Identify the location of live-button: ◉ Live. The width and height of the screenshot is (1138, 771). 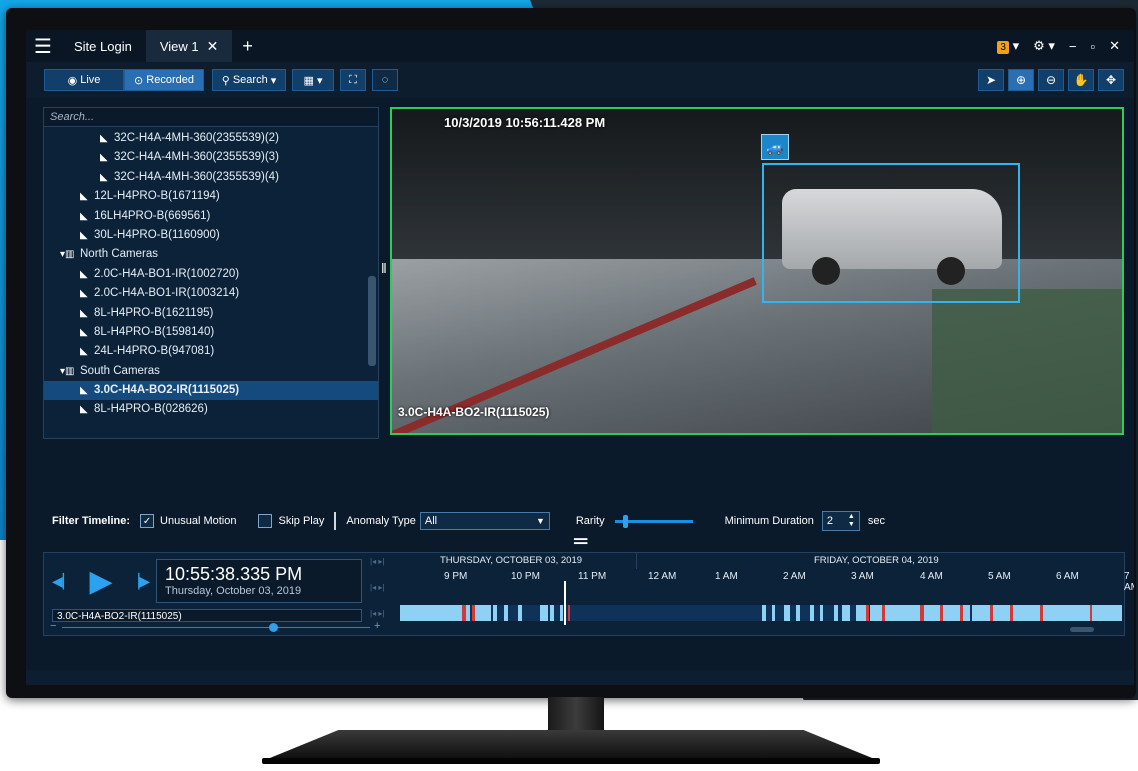
(84, 80).